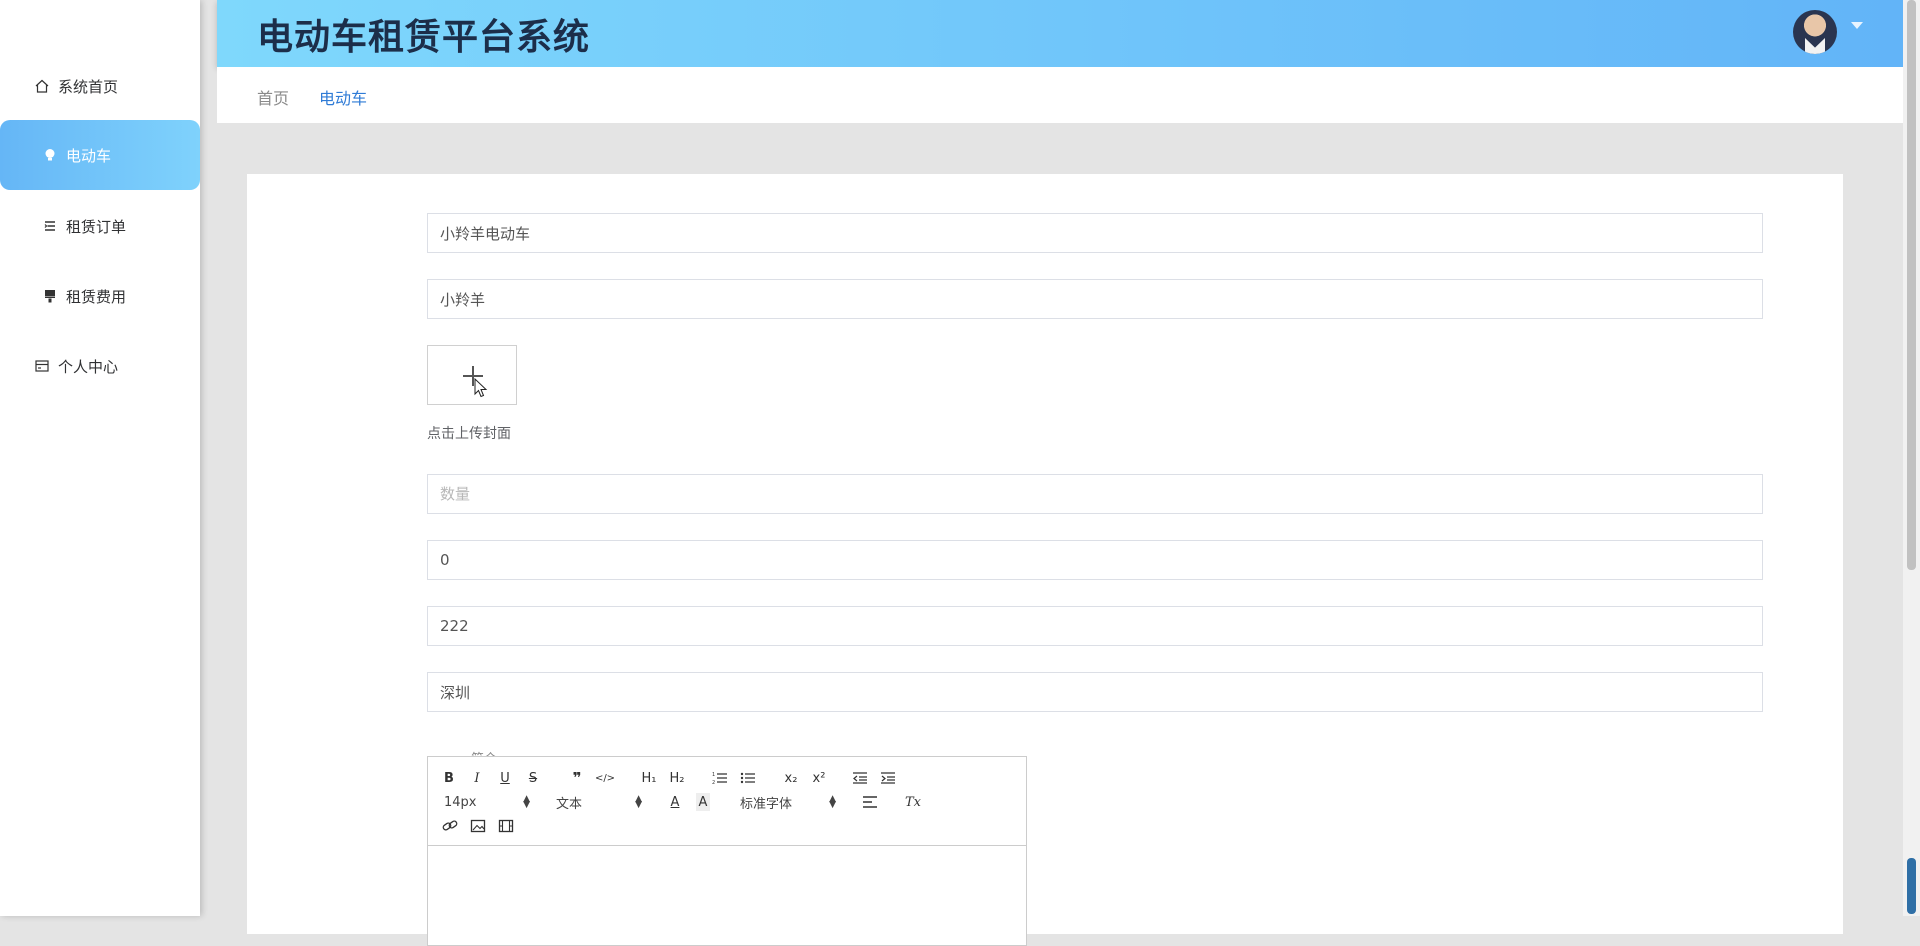 This screenshot has width=1920, height=946. What do you see at coordinates (96, 226) in the screenshot?
I see `sidebar-item-label: 租赁订单` at bounding box center [96, 226].